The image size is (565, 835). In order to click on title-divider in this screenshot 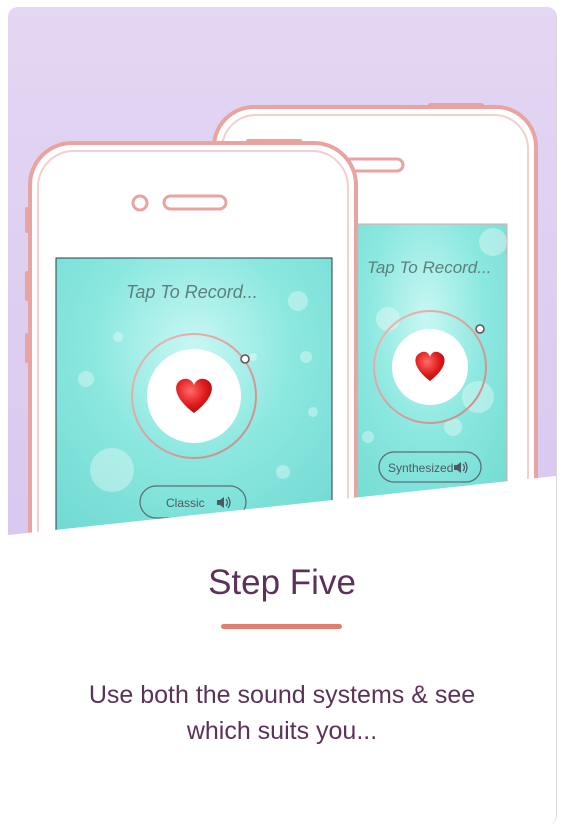, I will do `click(281, 626)`.